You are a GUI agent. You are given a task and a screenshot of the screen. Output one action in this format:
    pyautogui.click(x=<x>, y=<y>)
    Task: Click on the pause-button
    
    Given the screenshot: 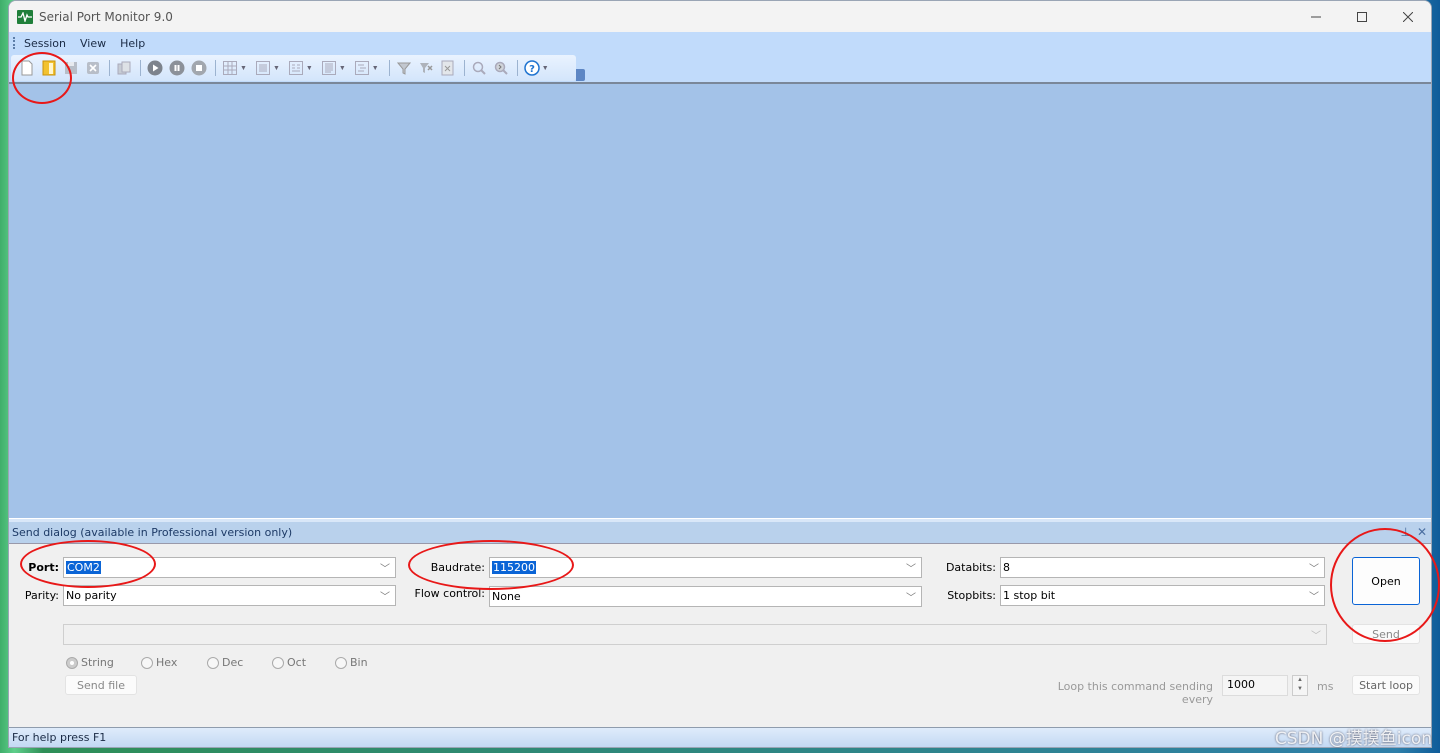 What is the action you would take?
    pyautogui.click(x=177, y=68)
    